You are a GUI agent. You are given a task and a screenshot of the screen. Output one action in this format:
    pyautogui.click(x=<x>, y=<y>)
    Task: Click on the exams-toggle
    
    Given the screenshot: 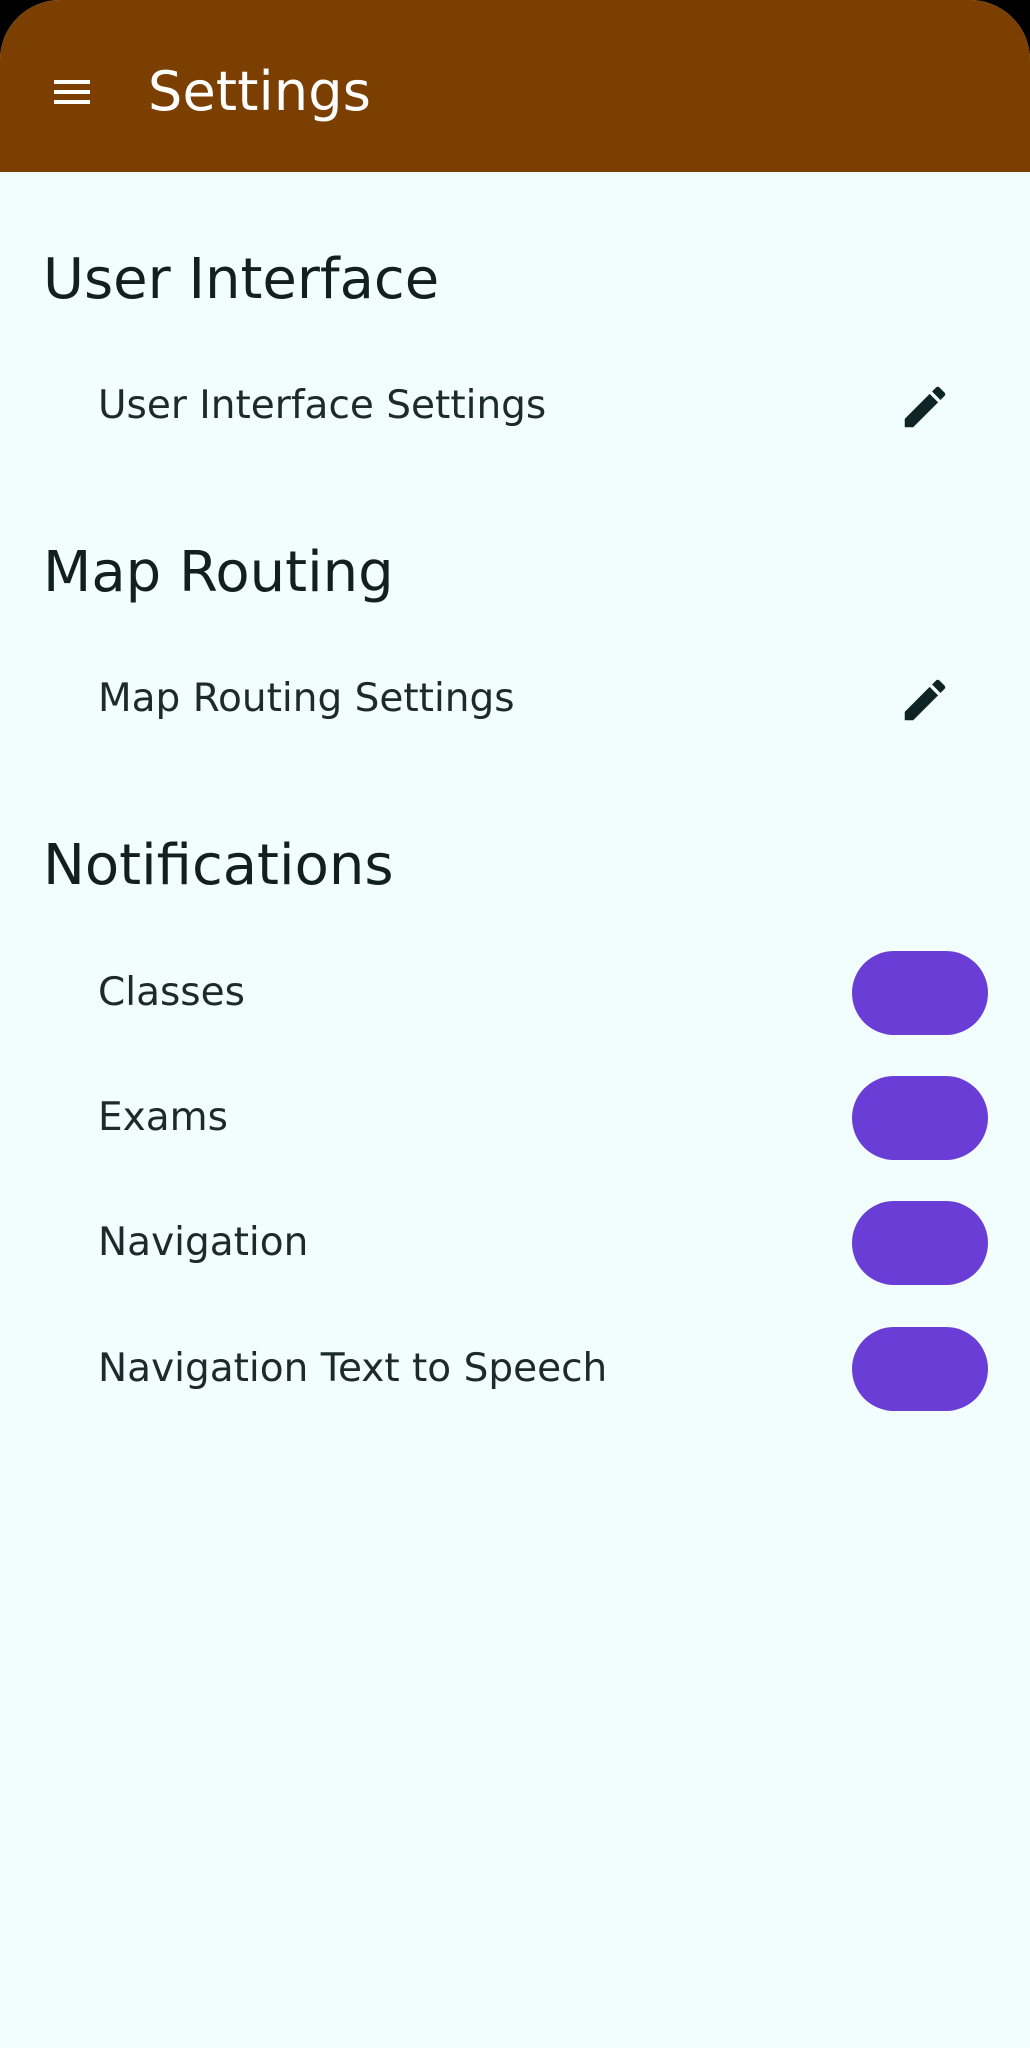 What is the action you would take?
    pyautogui.click(x=920, y=1118)
    